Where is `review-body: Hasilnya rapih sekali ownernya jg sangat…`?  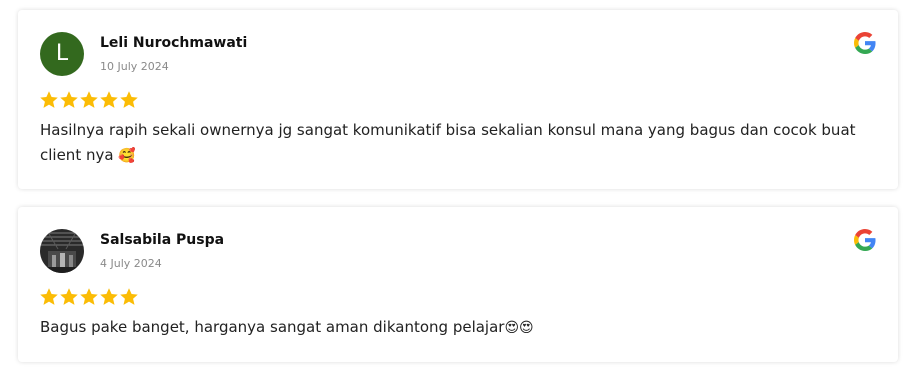 review-body: Hasilnya rapih sekali ownernya jg sangat… is located at coordinates (448, 142).